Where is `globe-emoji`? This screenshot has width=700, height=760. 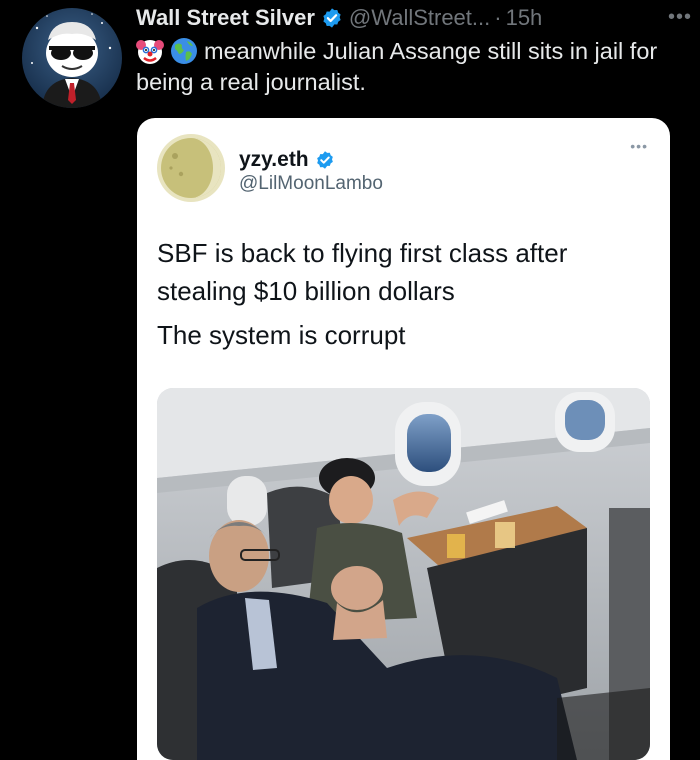 globe-emoji is located at coordinates (184, 51).